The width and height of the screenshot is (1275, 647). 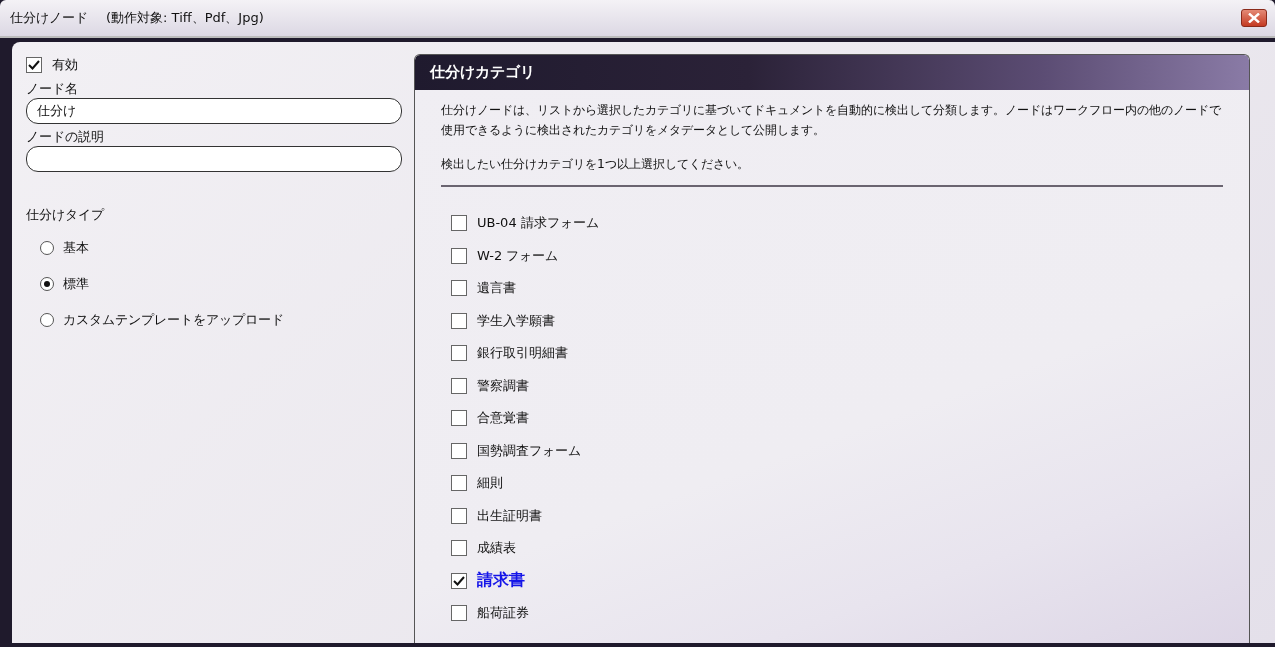 I want to click on checkbox-label: 学生入学願書, so click(x=516, y=320).